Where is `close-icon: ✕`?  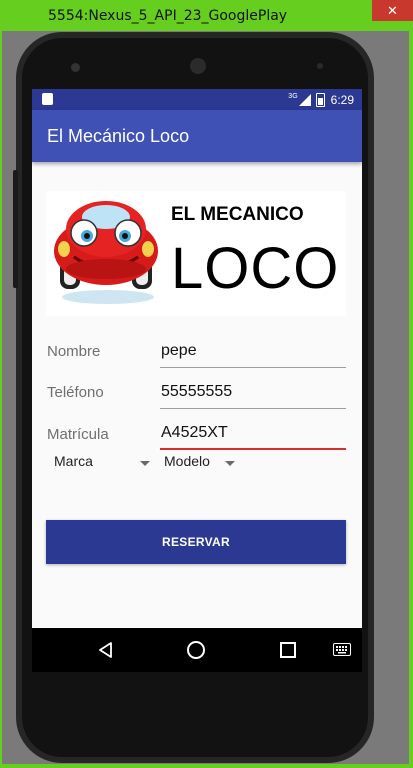 close-icon: ✕ is located at coordinates (392, 10).